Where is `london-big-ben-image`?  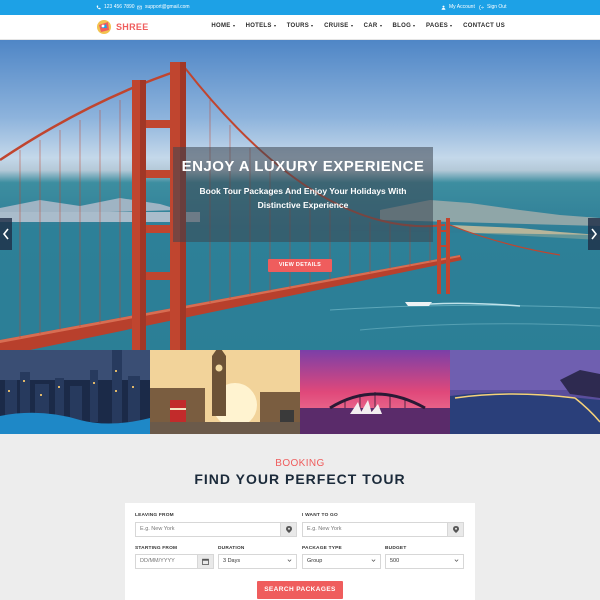
london-big-ben-image is located at coordinates (225, 392).